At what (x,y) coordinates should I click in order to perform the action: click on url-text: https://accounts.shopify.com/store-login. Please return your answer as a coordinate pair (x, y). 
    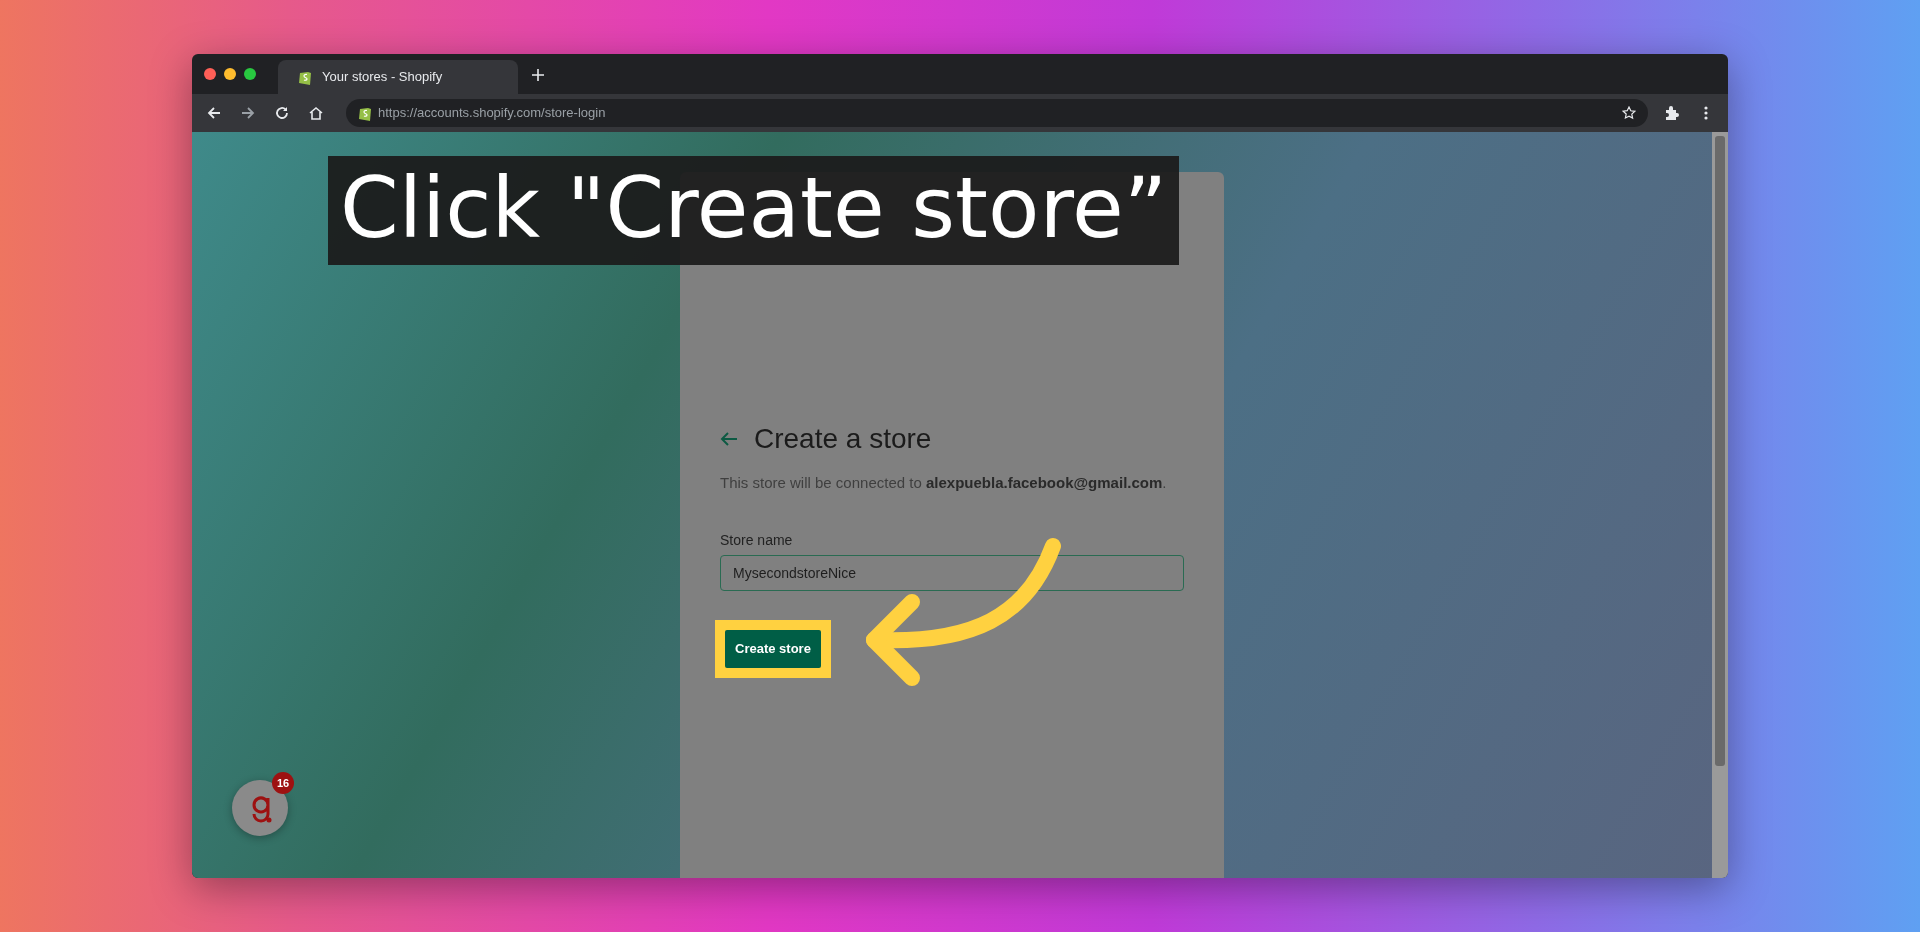
    Looking at the image, I should click on (492, 113).